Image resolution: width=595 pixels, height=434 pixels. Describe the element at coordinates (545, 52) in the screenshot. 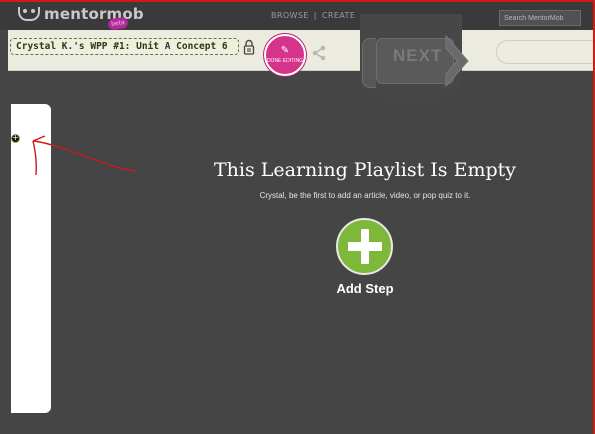

I see `progress-pill` at that location.